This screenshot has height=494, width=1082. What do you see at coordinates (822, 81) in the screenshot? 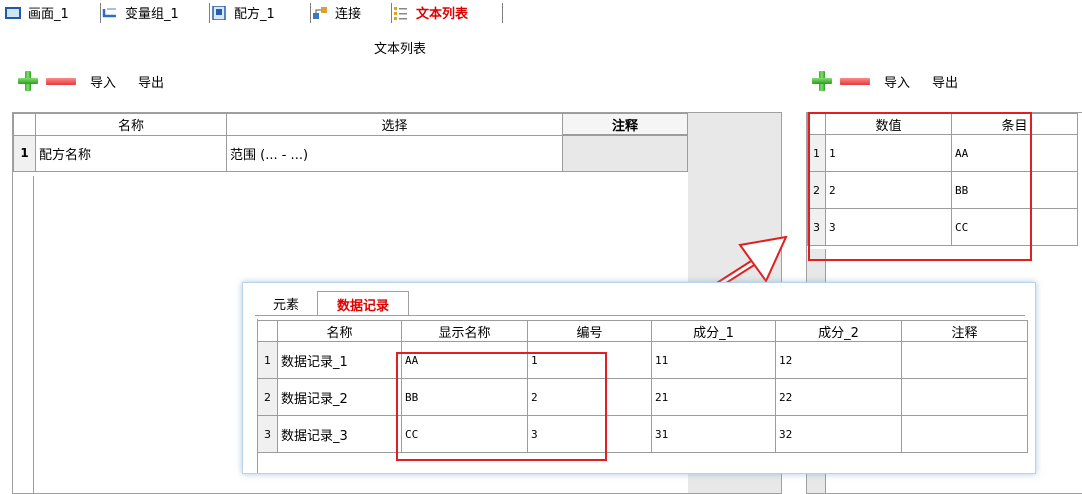
I see `add-entry-icon` at bounding box center [822, 81].